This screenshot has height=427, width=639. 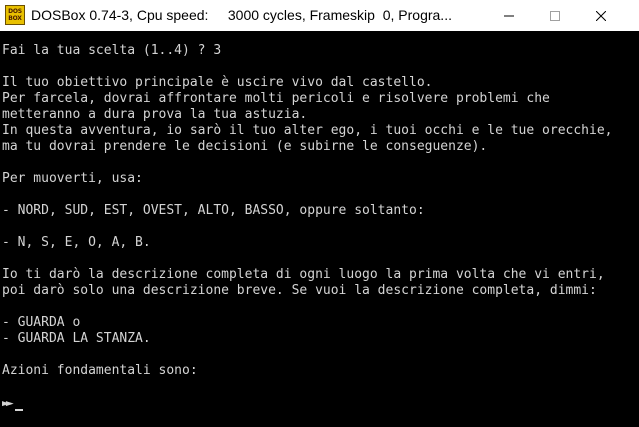 I want to click on console-line: - GUARDA o, so click(x=41, y=322).